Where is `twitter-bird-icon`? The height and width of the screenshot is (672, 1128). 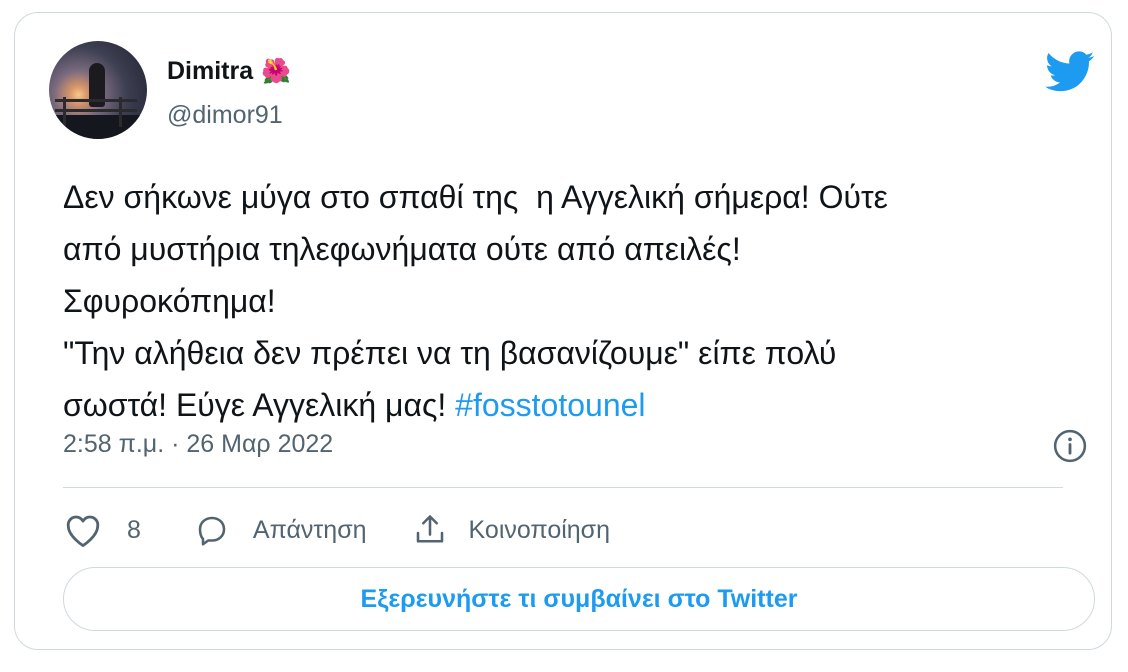
twitter-bird-icon is located at coordinates (1070, 72).